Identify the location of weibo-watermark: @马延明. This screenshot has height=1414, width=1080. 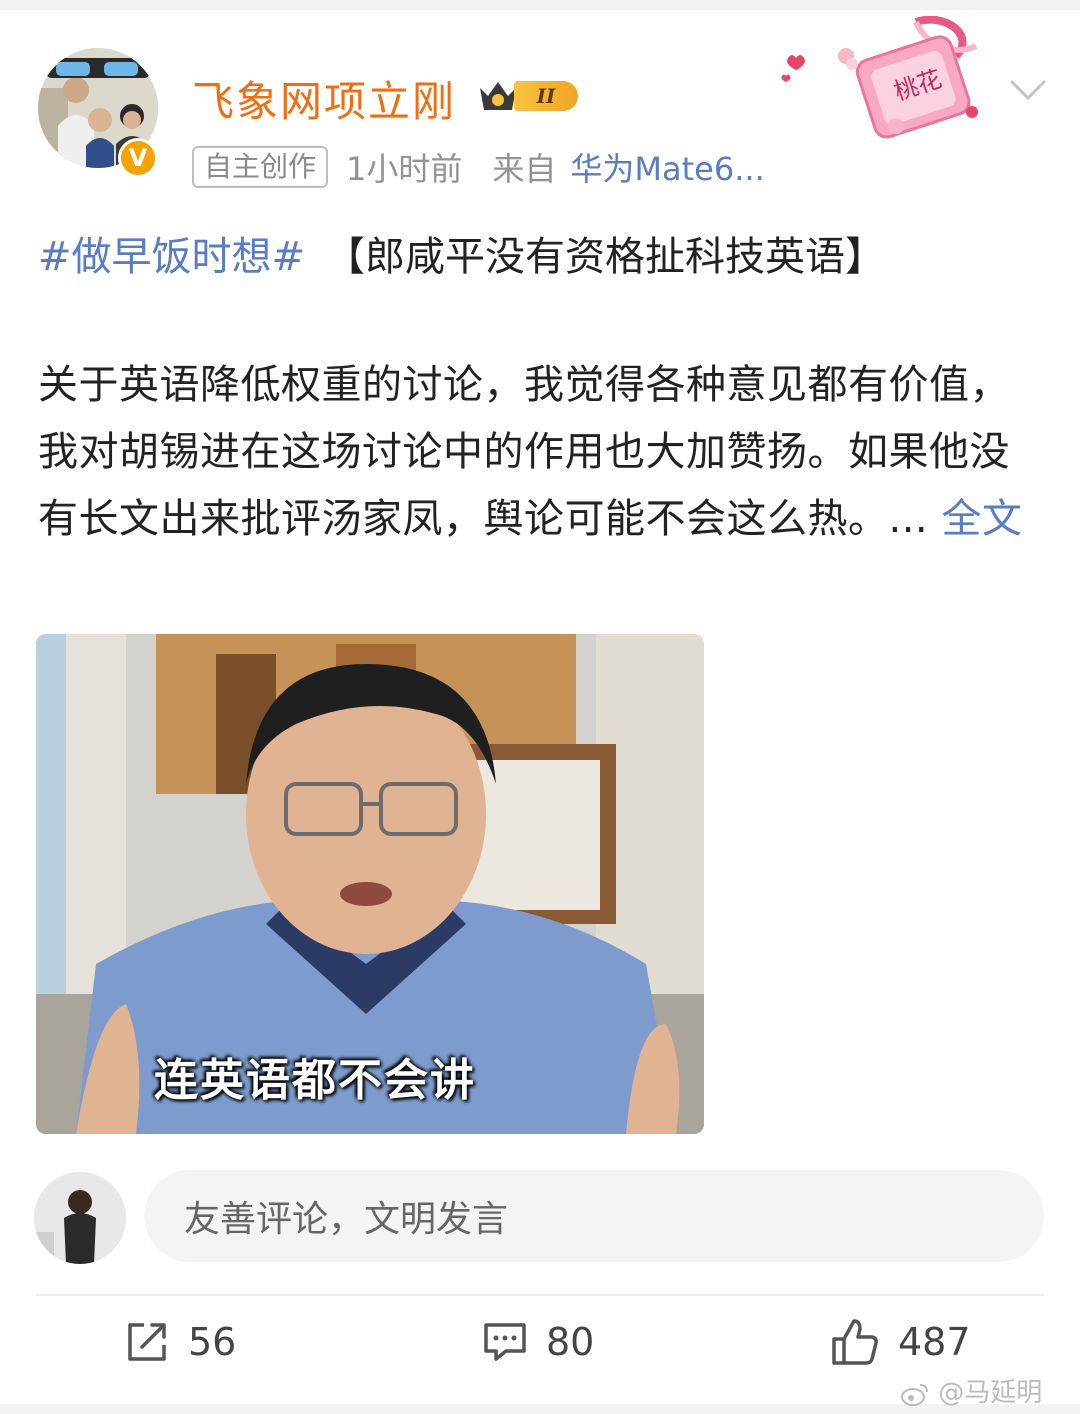
(971, 1390).